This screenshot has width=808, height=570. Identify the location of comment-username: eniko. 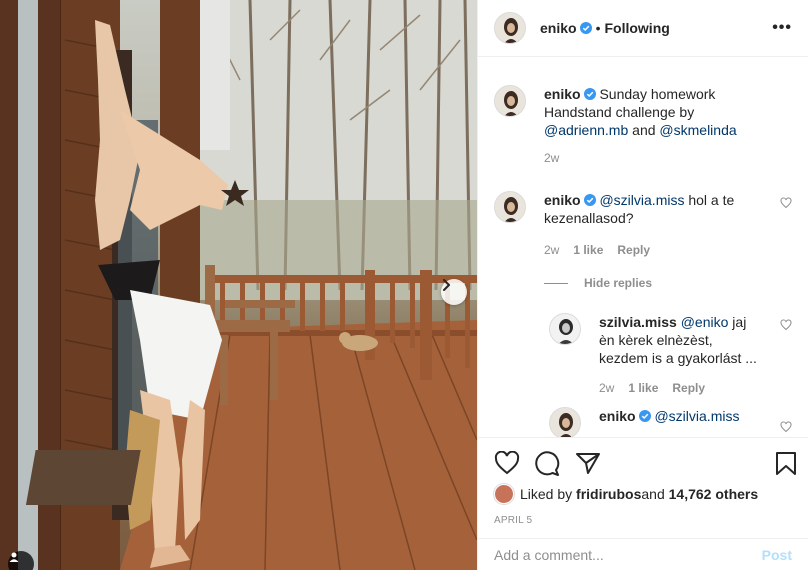
(562, 200).